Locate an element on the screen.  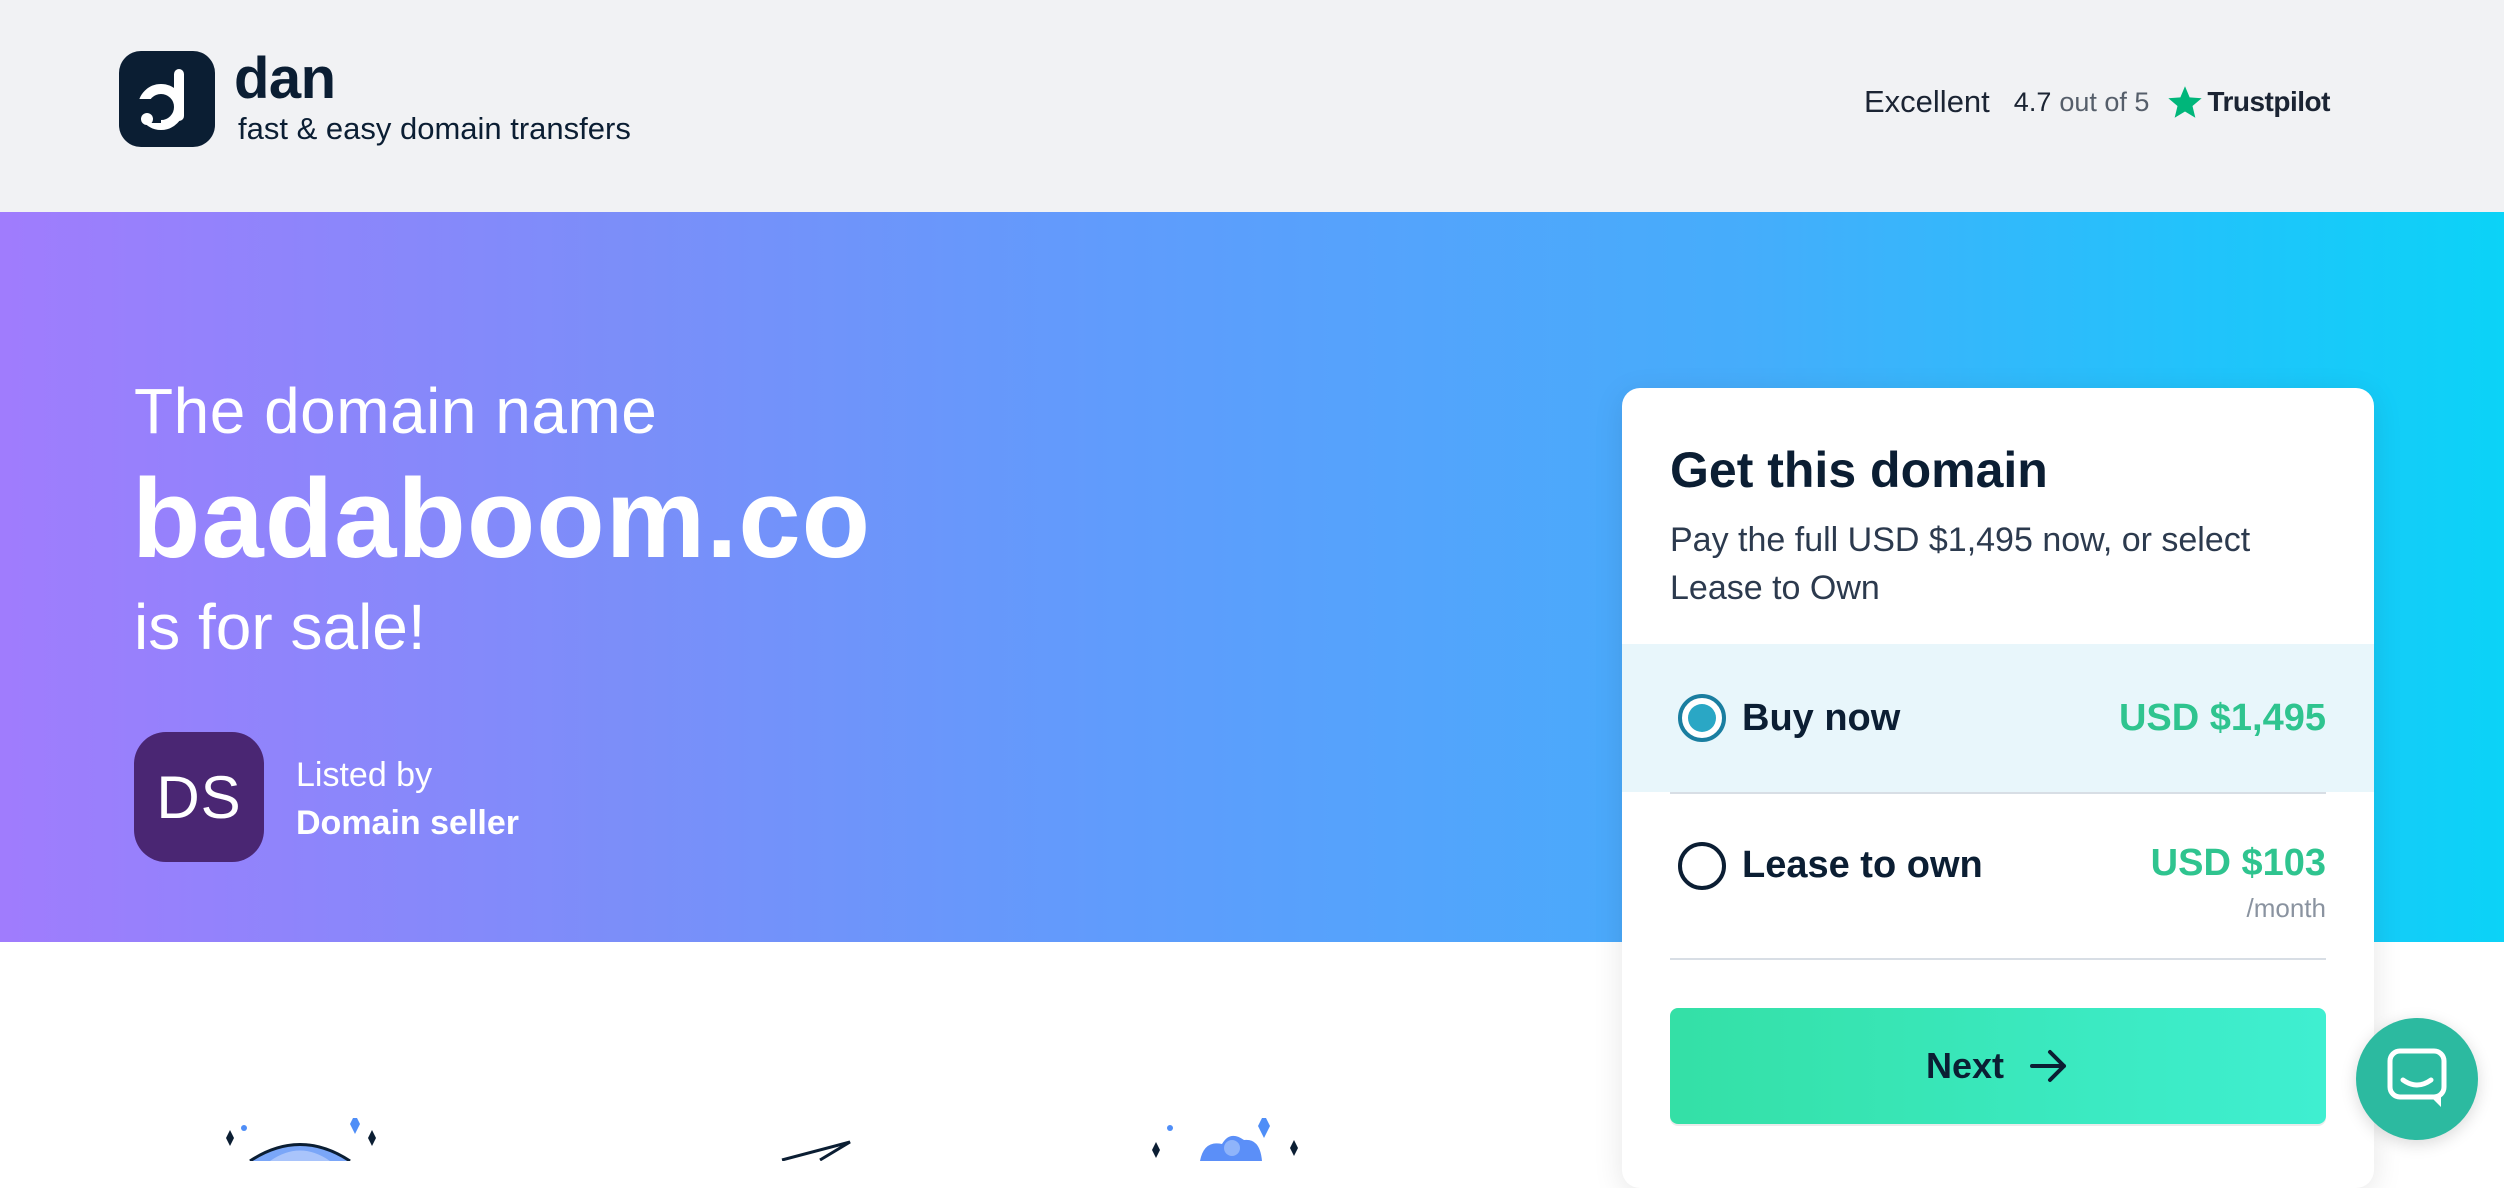
lease-to-own-radio is located at coordinates (1702, 866).